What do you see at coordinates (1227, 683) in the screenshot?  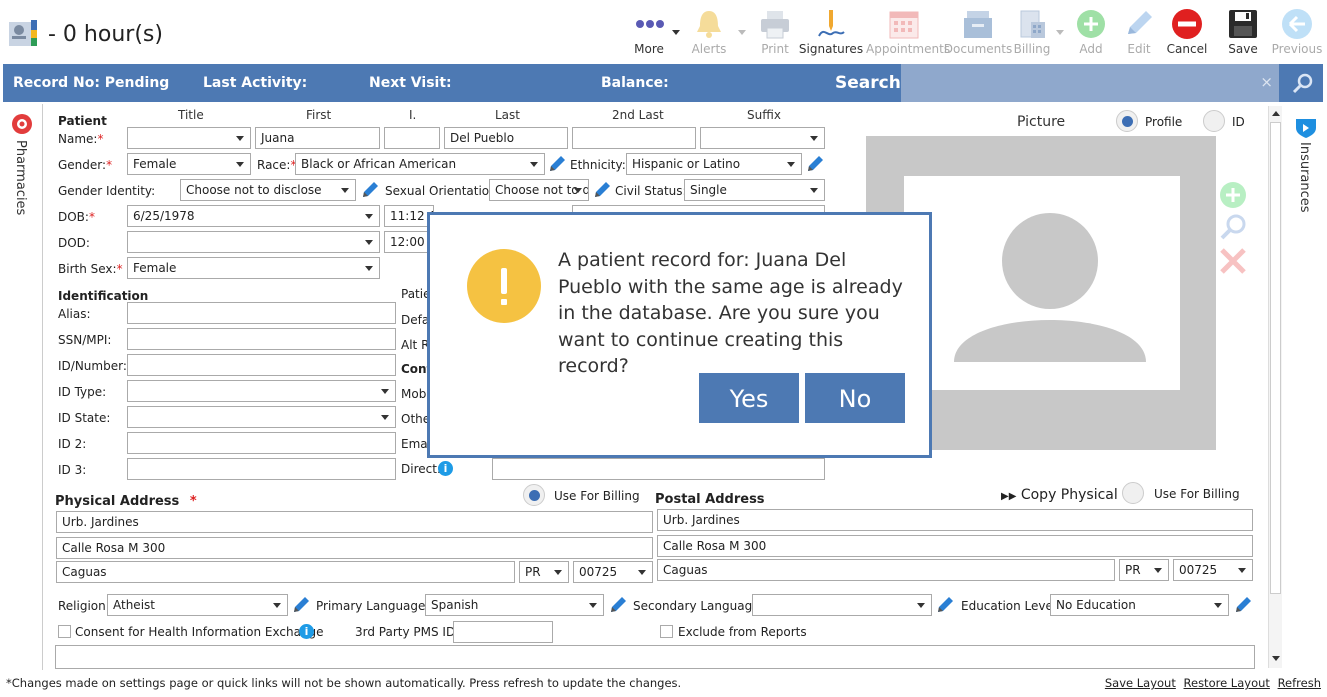 I see `restore-layout-link: Restore Layout` at bounding box center [1227, 683].